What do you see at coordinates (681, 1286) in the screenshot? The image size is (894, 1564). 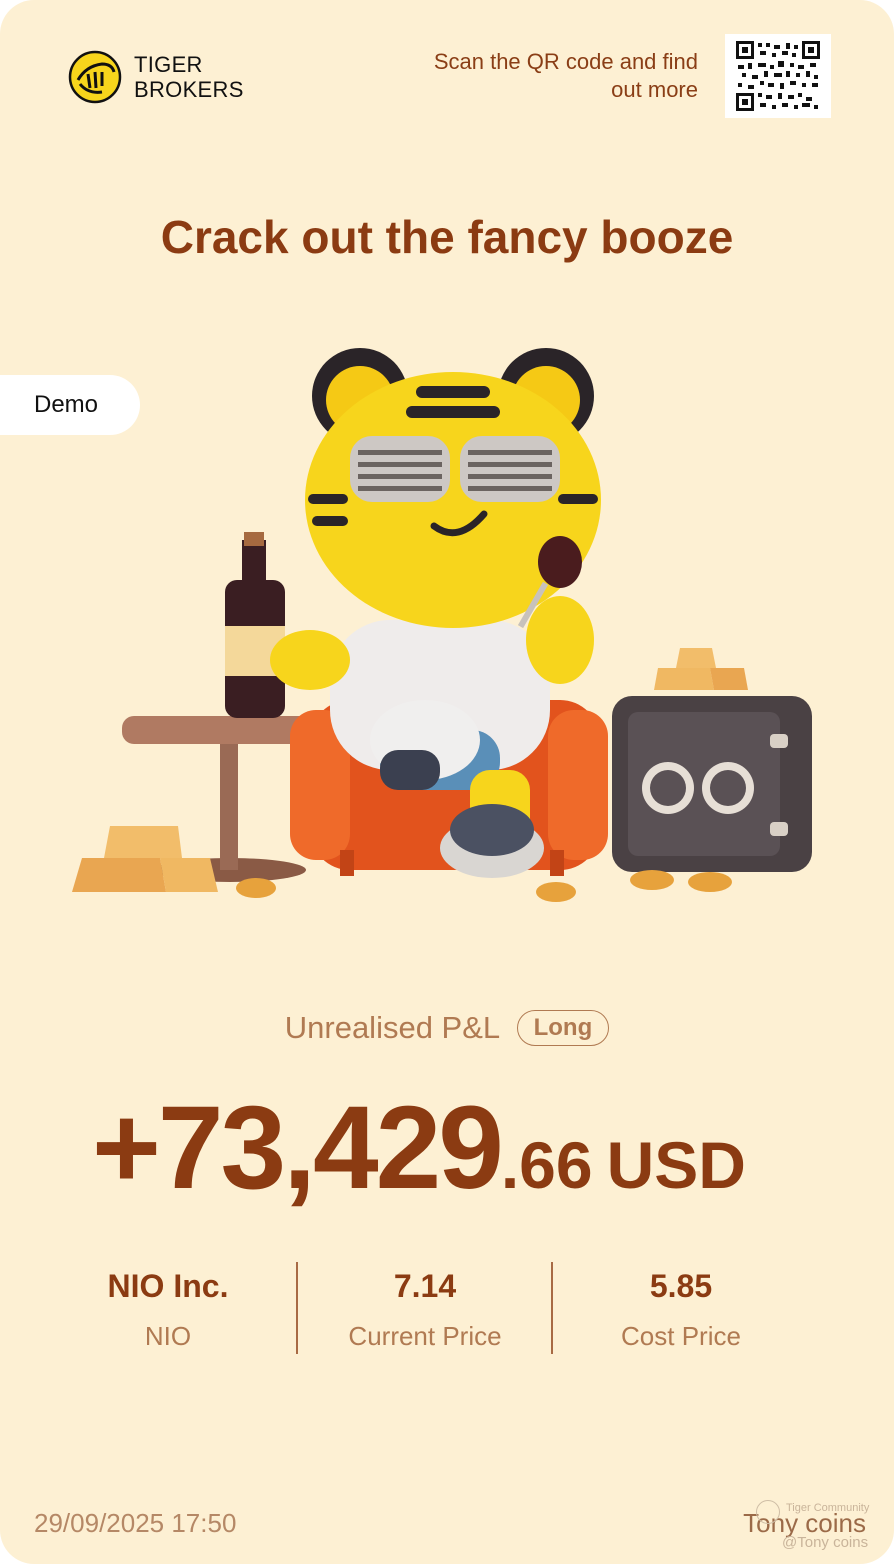 I see `cost-price-value: 5.85` at bounding box center [681, 1286].